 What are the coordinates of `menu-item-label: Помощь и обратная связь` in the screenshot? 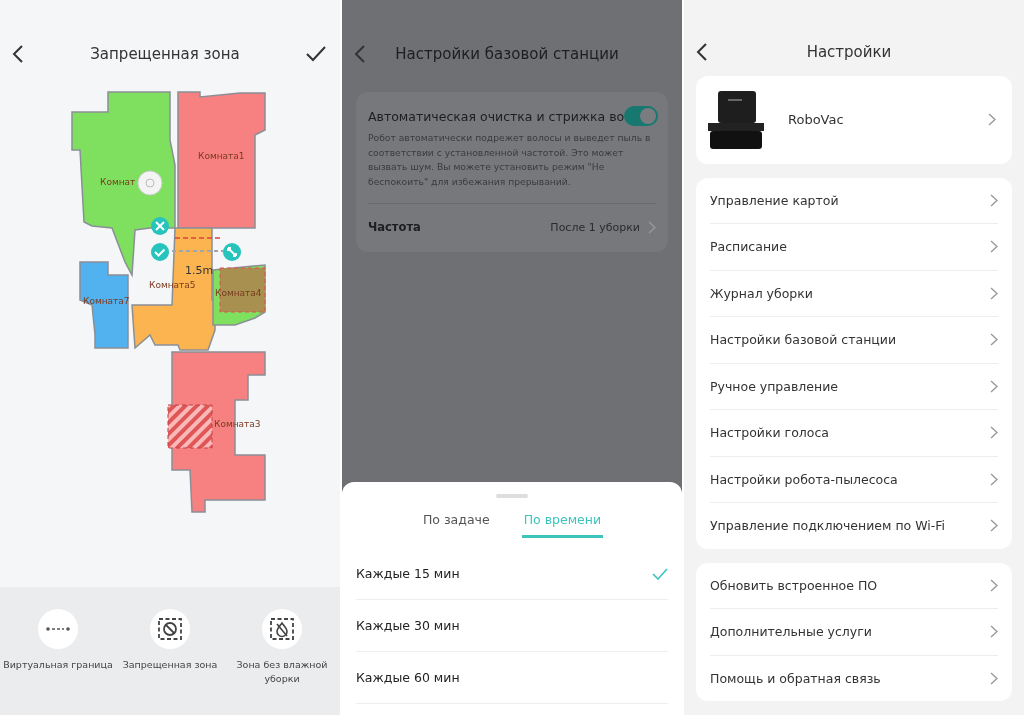 It's located at (795, 678).